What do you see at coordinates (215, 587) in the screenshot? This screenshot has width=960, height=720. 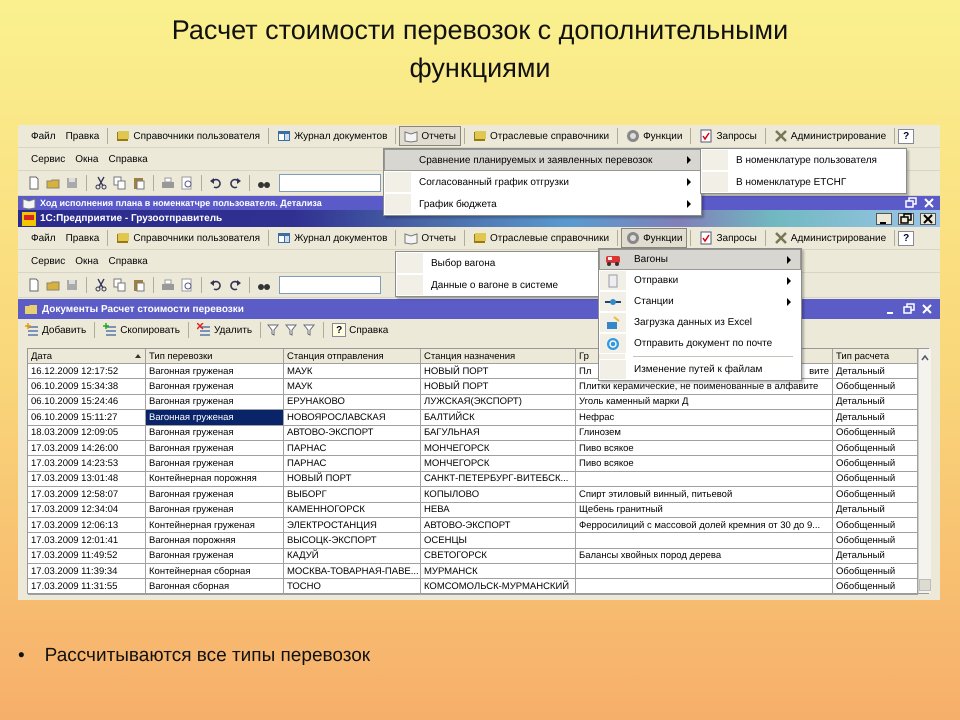 I see `table-cell: Вагонная сборная` at bounding box center [215, 587].